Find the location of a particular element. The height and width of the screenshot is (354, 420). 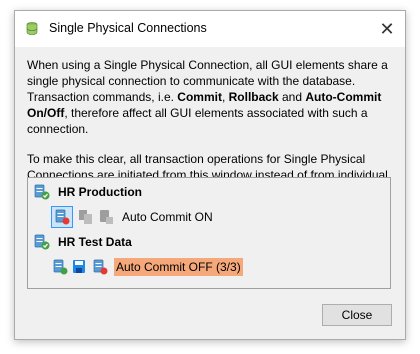

connection-name: HR Test Data is located at coordinates (95, 242).